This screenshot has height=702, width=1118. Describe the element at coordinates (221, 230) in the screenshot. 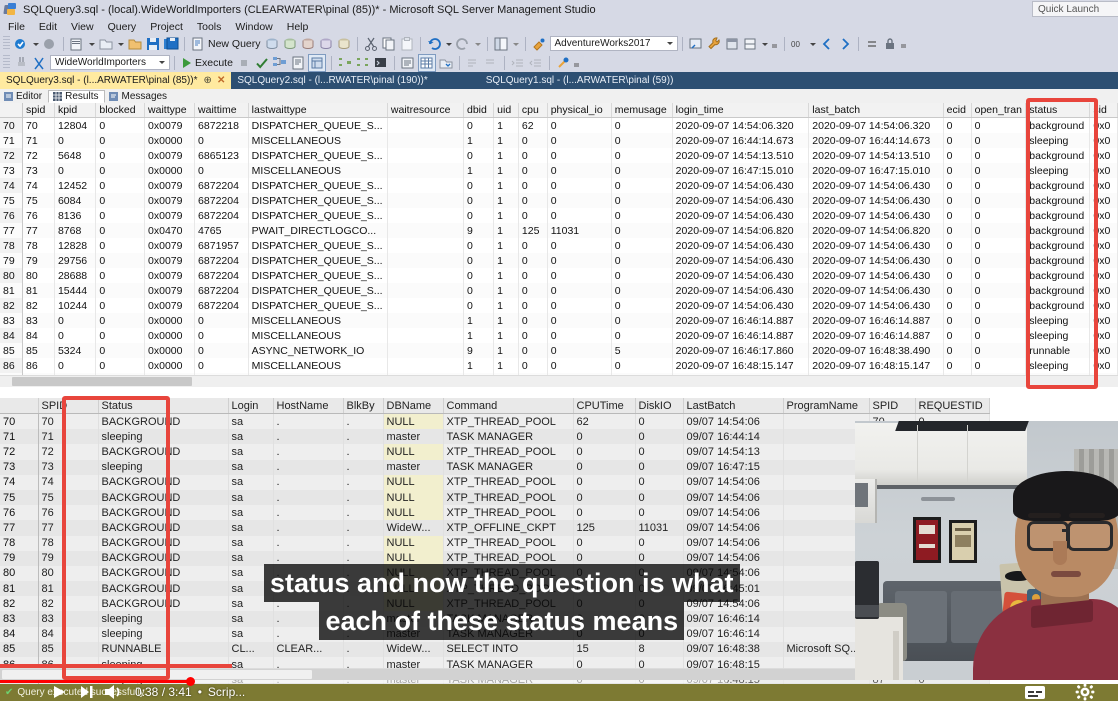

I see `table-cell-waittime: 4765` at that location.